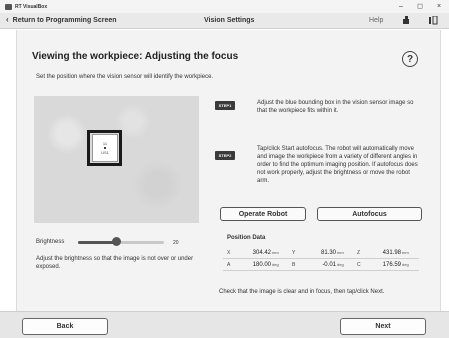  Describe the element at coordinates (439, 6) in the screenshot. I see `close-icon: ×` at that location.